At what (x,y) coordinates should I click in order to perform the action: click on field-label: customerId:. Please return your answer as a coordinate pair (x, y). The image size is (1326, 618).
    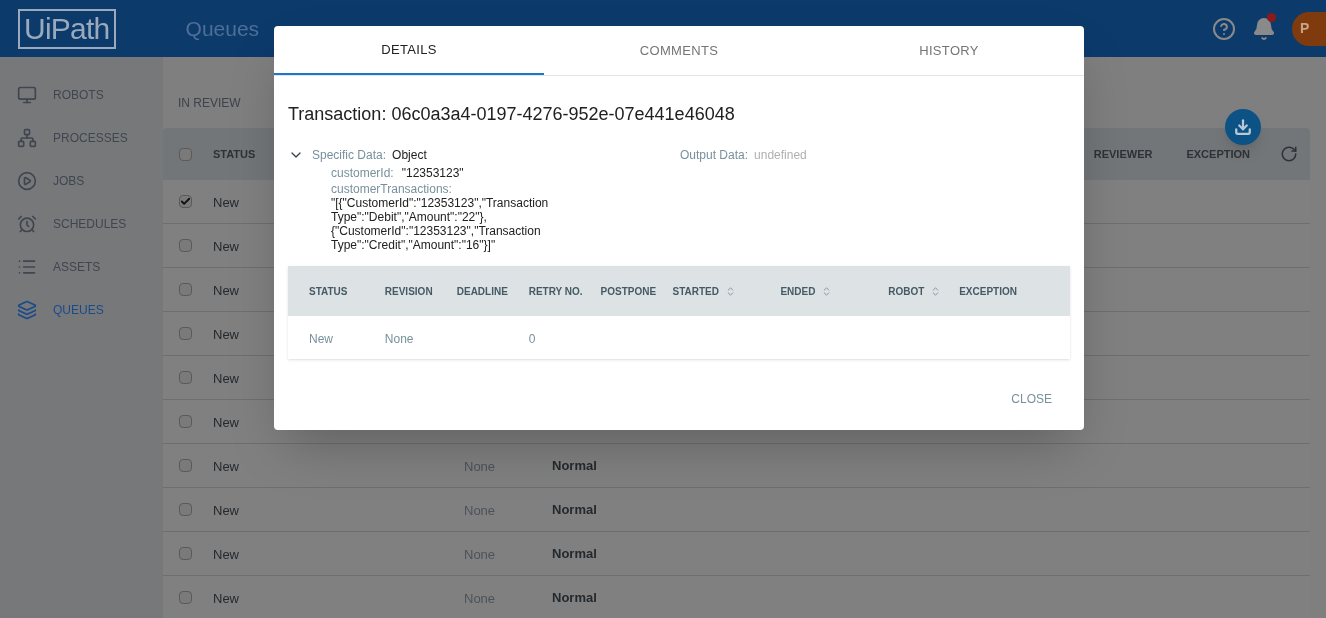
    Looking at the image, I should click on (362, 173).